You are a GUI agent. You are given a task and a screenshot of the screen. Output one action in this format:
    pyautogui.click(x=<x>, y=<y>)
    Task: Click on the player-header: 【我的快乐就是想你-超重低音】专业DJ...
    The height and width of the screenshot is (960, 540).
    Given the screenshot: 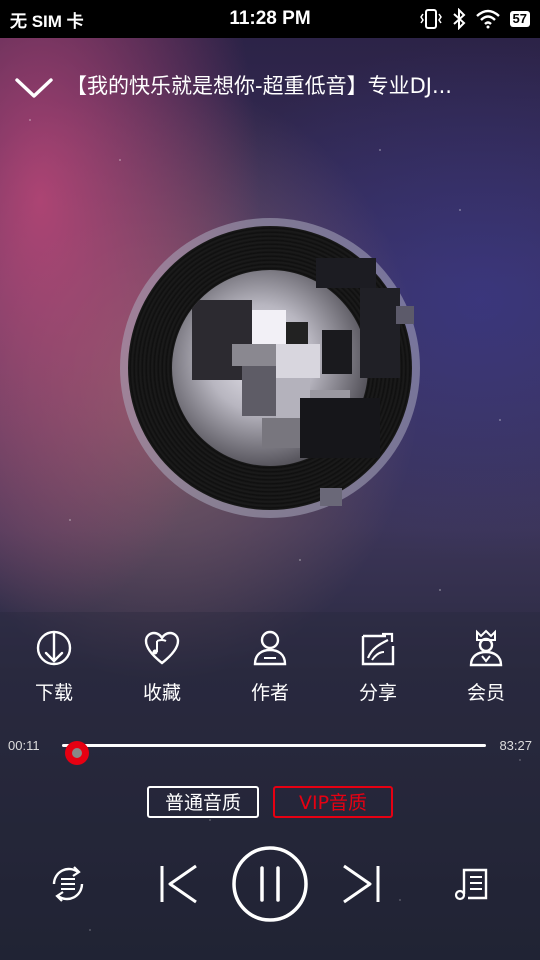 What is the action you would take?
    pyautogui.click(x=270, y=85)
    